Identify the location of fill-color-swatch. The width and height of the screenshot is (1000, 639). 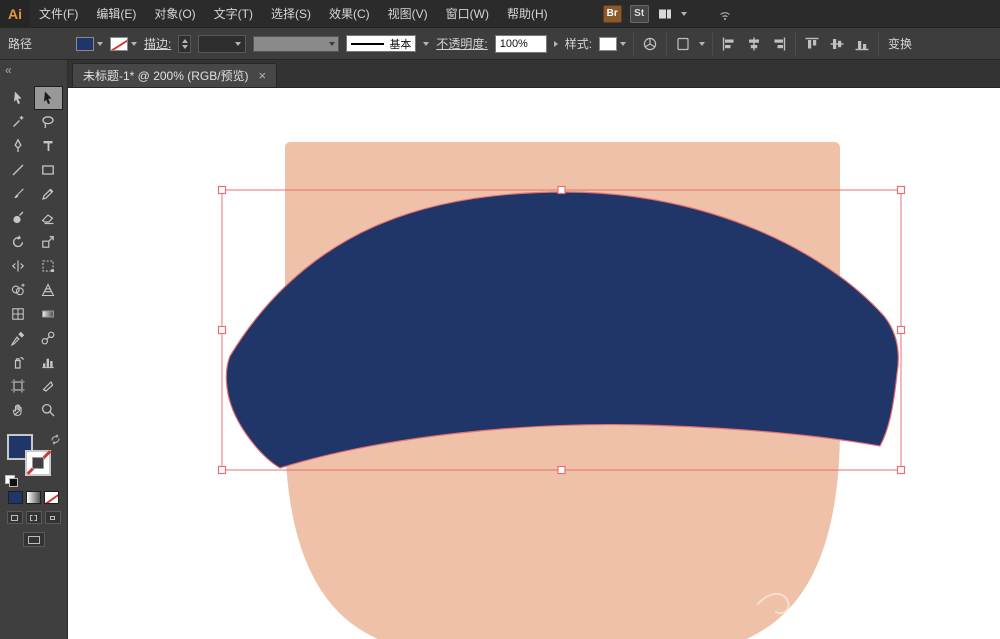
(85, 43).